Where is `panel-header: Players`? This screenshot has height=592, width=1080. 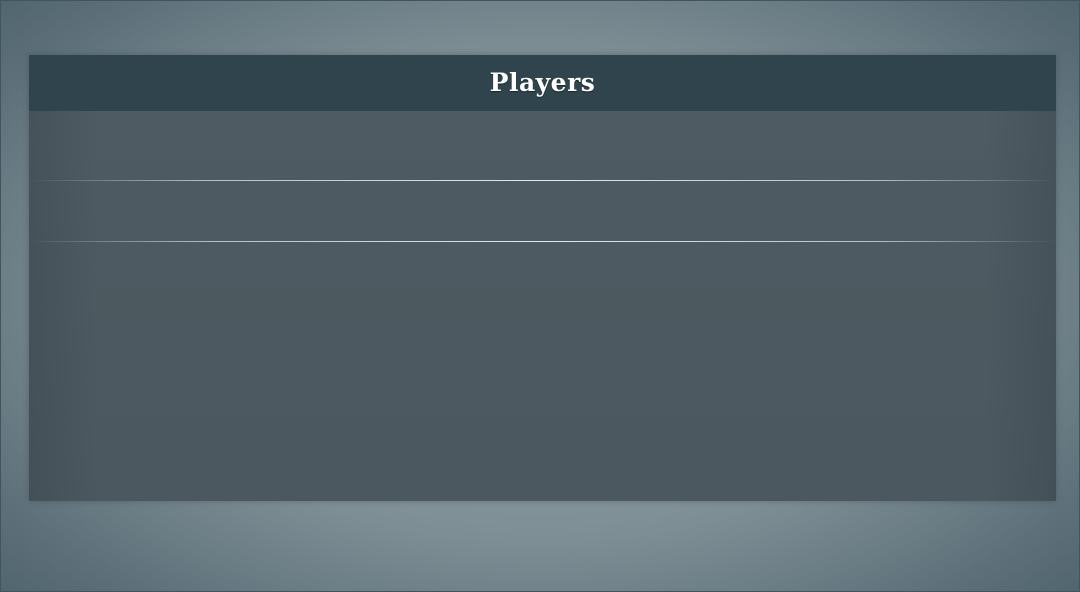 panel-header: Players is located at coordinates (542, 83).